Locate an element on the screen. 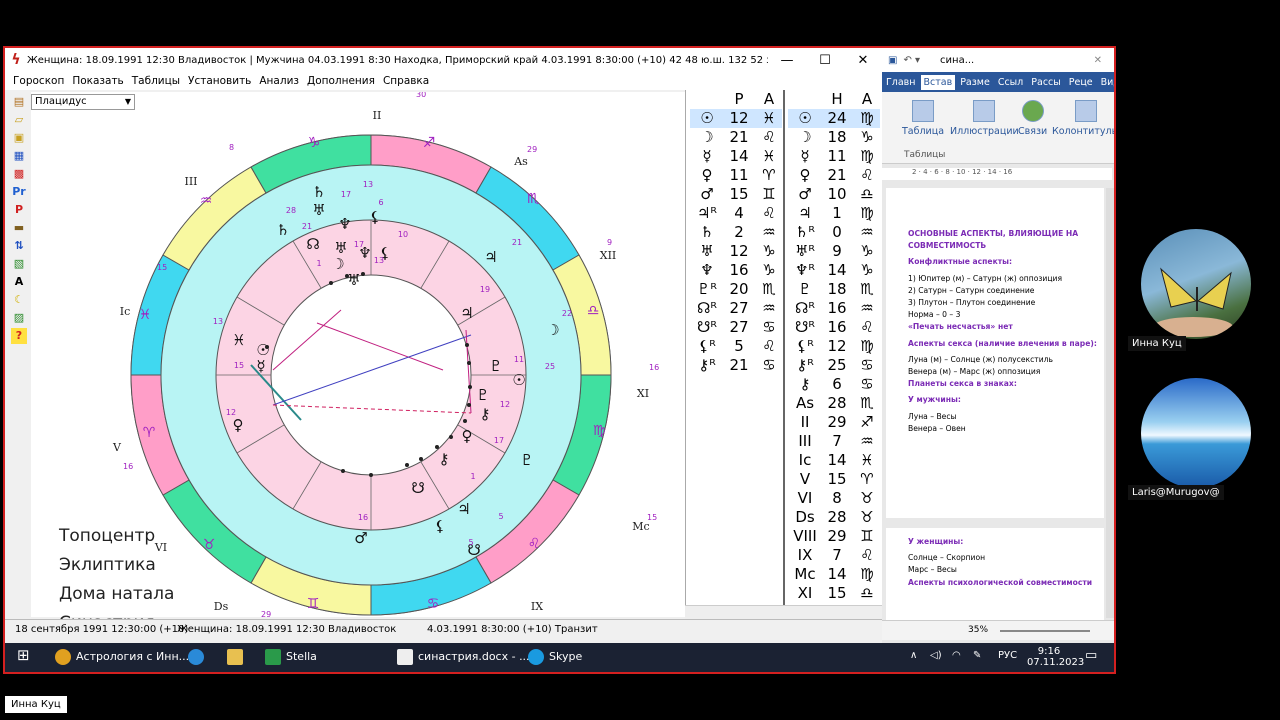 The width and height of the screenshot is (1280, 720). menu-help: Справка is located at coordinates (406, 81).